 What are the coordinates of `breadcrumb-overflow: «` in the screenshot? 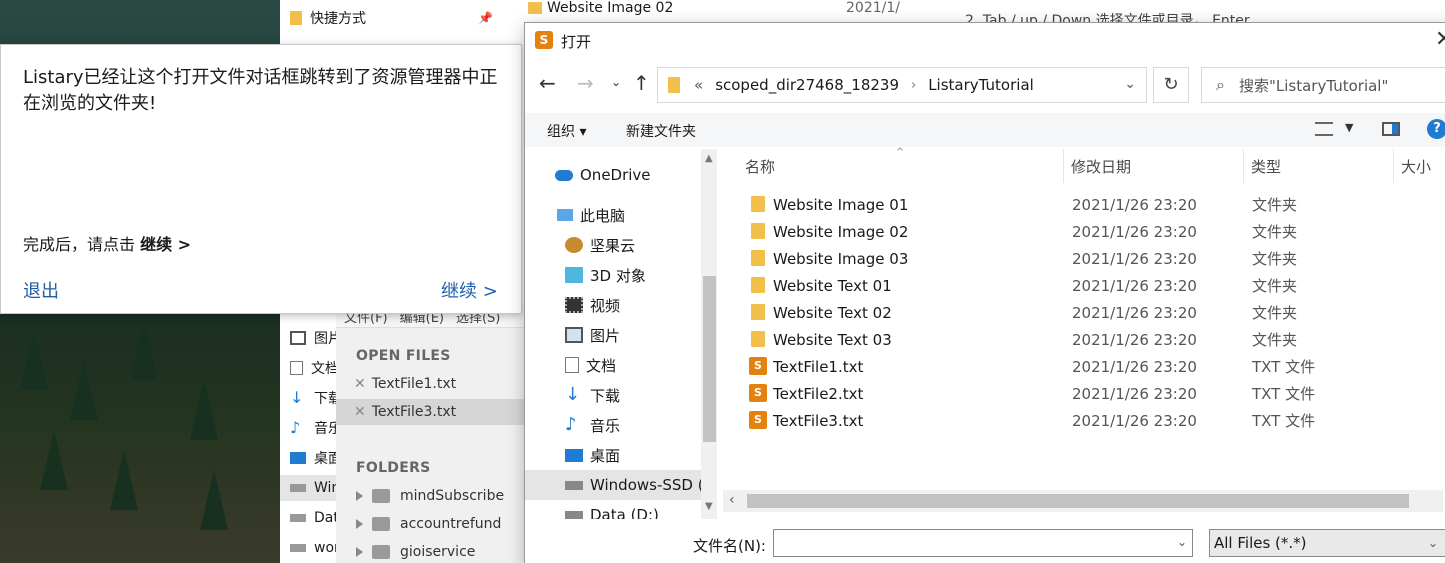 It's located at (698, 85).